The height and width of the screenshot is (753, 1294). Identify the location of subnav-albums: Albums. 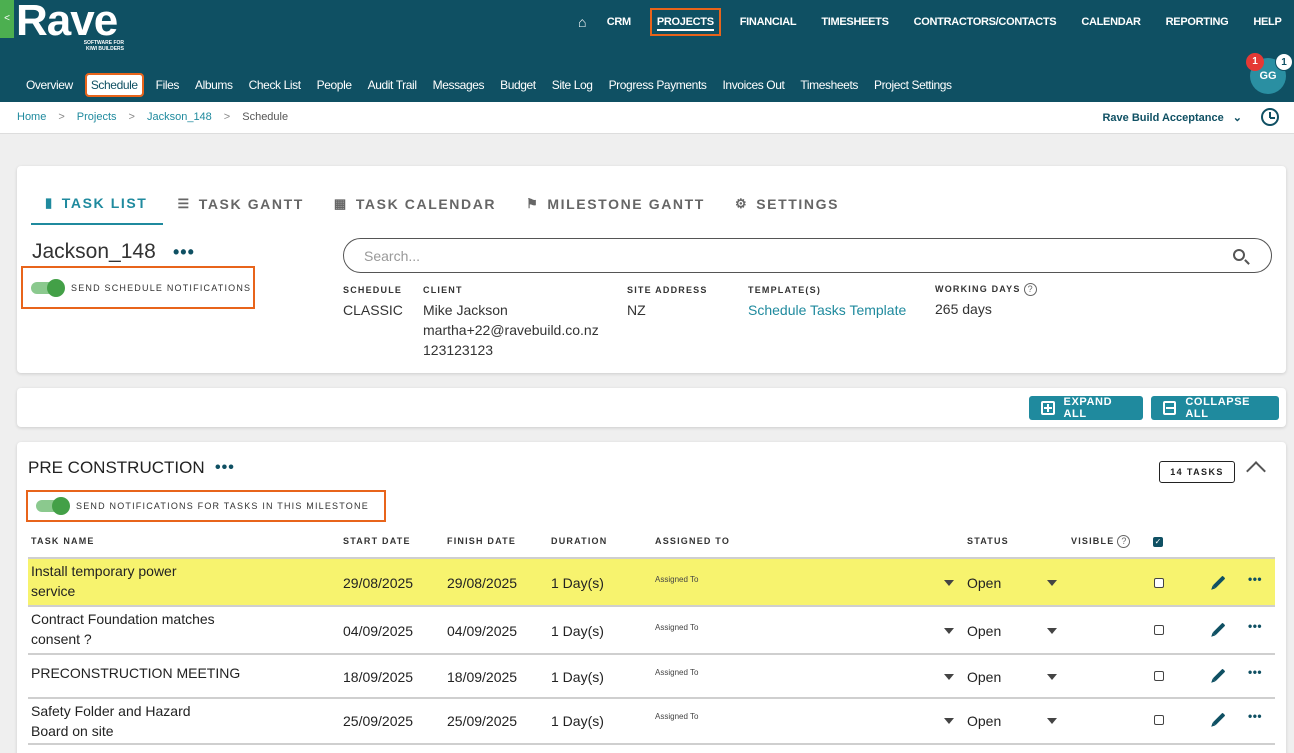
(214, 85).